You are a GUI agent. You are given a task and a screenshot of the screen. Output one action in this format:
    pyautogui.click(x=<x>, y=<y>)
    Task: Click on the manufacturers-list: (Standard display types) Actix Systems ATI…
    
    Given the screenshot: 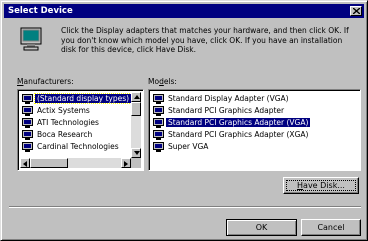 What is the action you would take?
    pyautogui.click(x=80, y=130)
    